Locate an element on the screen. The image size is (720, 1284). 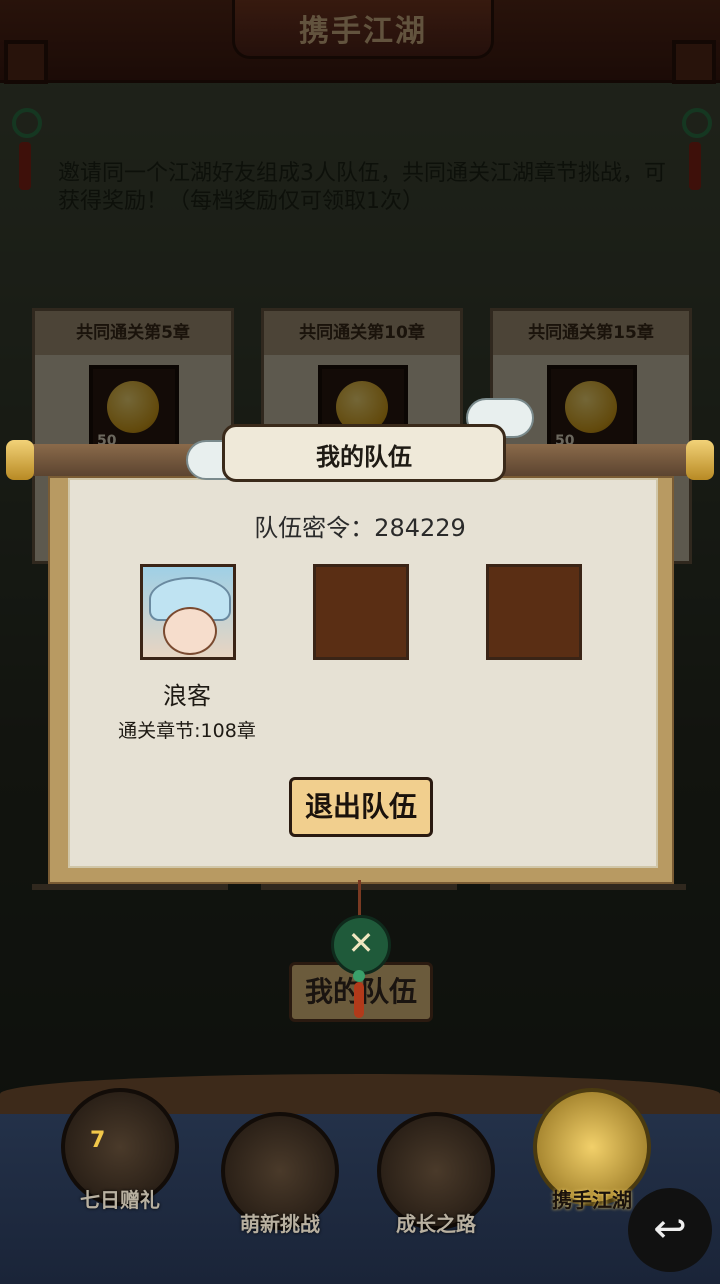
chapter-card-label: 共同通关第10章 is located at coordinates (362, 333).